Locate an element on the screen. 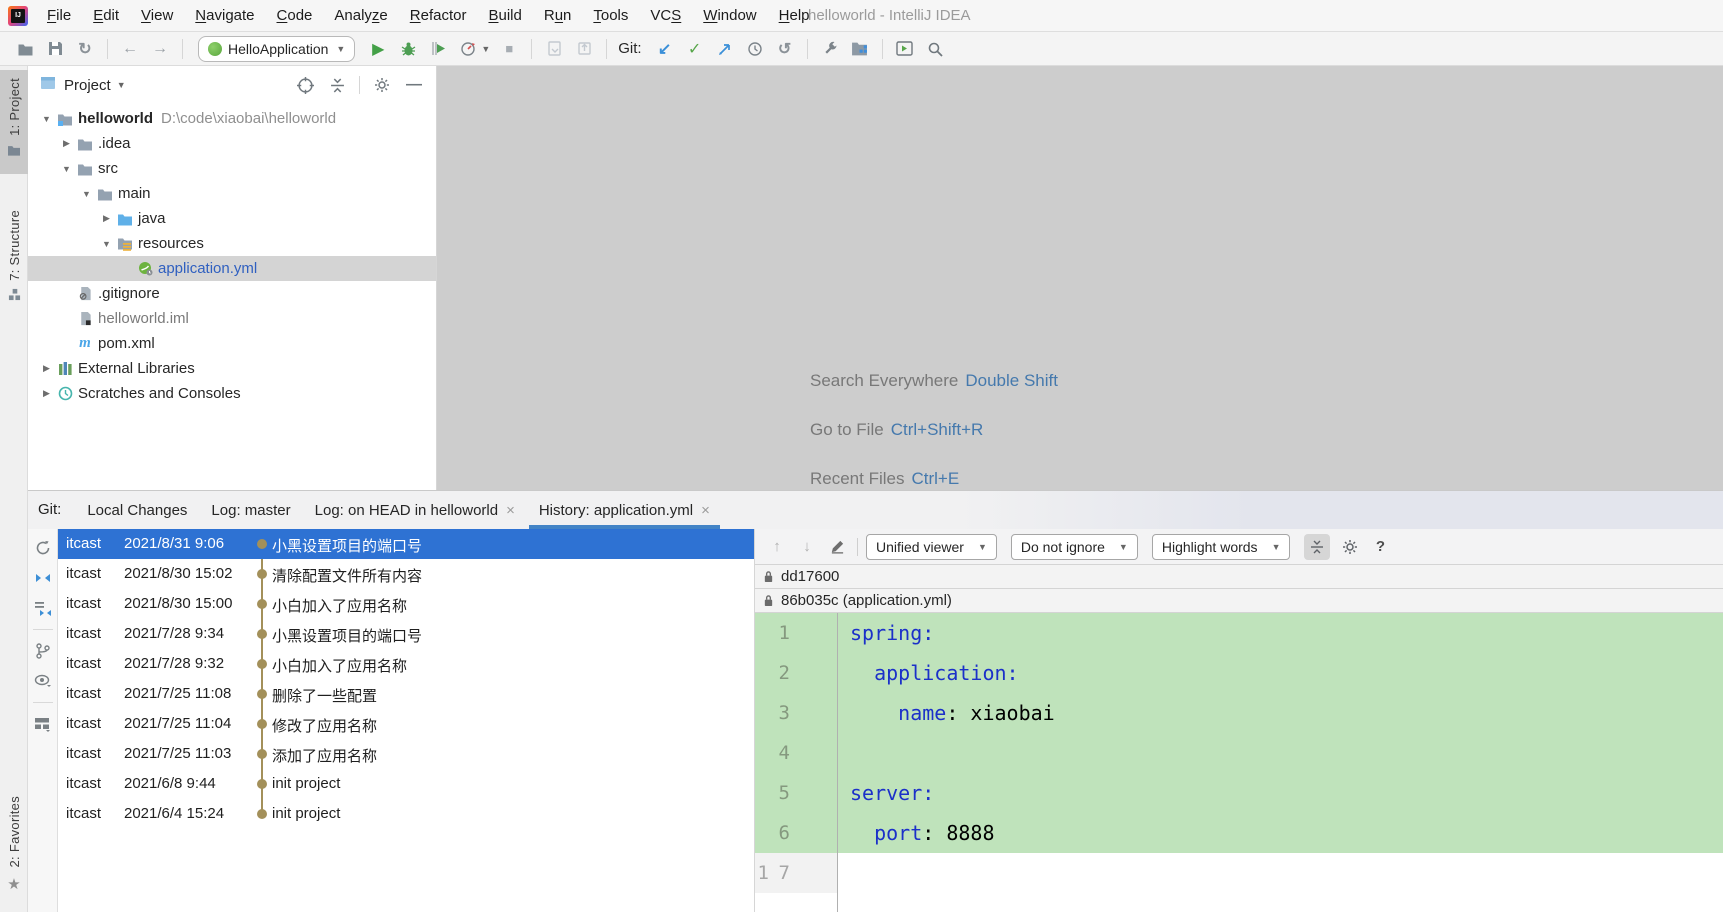 The height and width of the screenshot is (912, 1723). project-panel-title: Project is located at coordinates (87, 85).